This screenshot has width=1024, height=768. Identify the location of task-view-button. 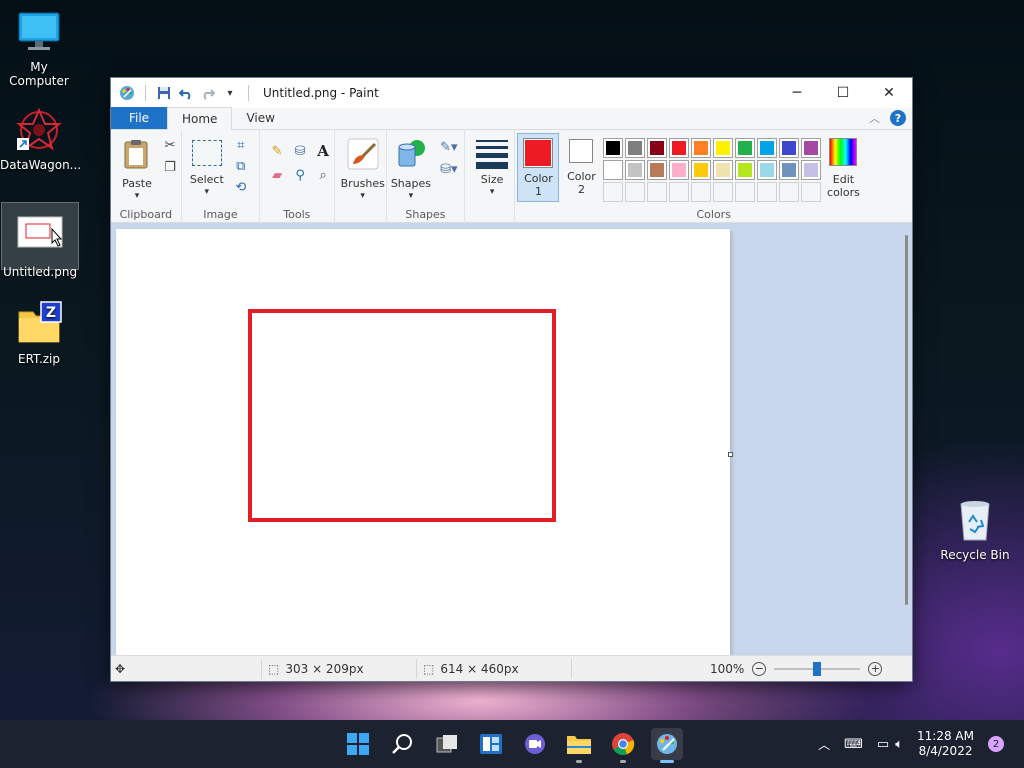
(447, 744).